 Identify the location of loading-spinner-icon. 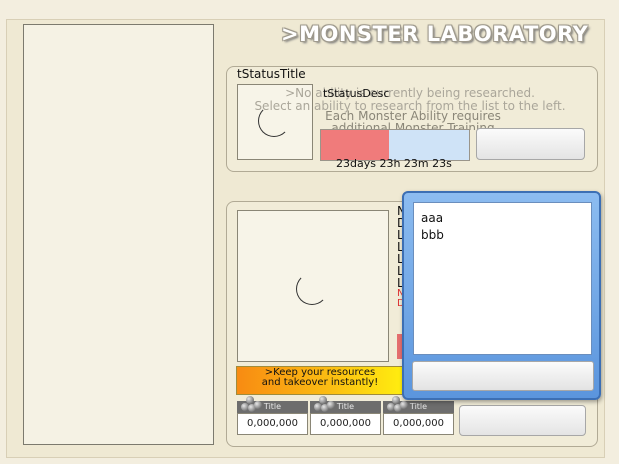
(312, 289).